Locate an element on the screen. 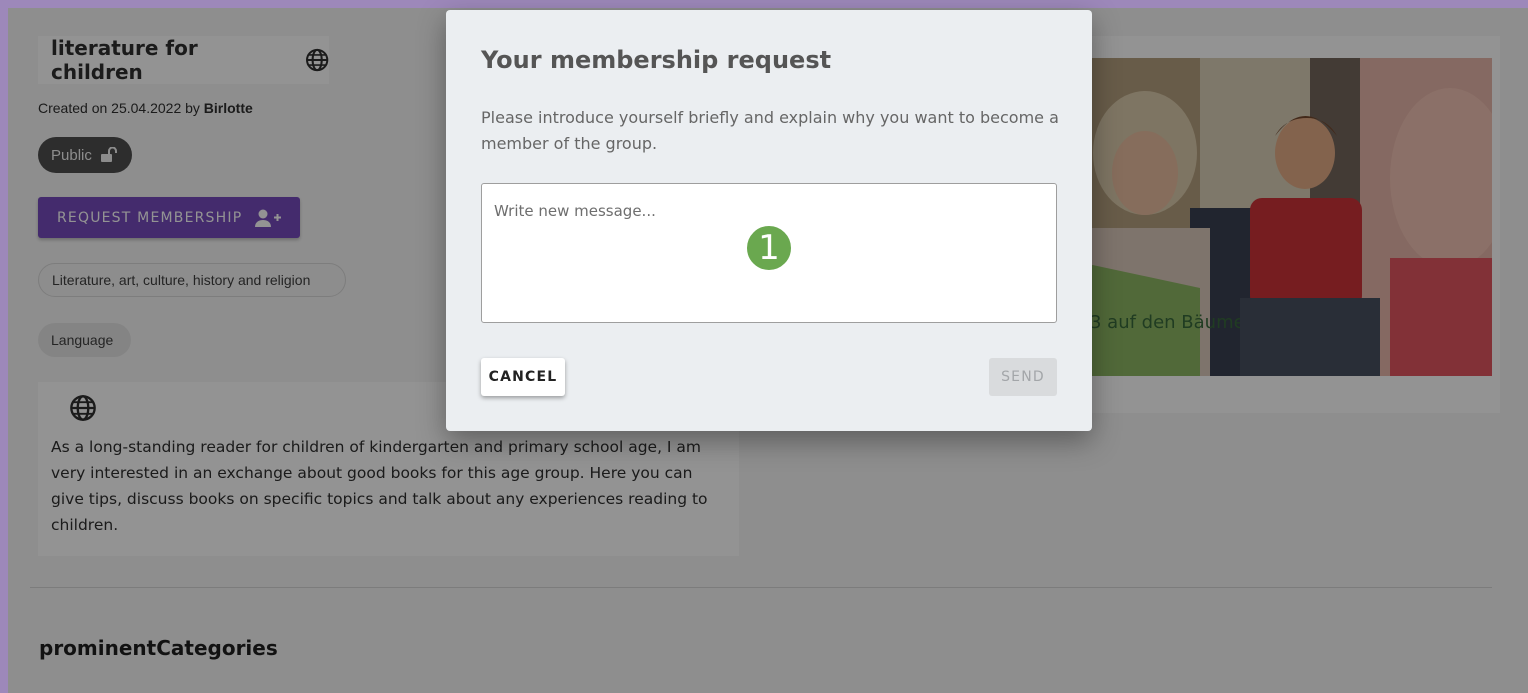 This screenshot has width=1528, height=693. window-frame-left is located at coordinates (4, 346).